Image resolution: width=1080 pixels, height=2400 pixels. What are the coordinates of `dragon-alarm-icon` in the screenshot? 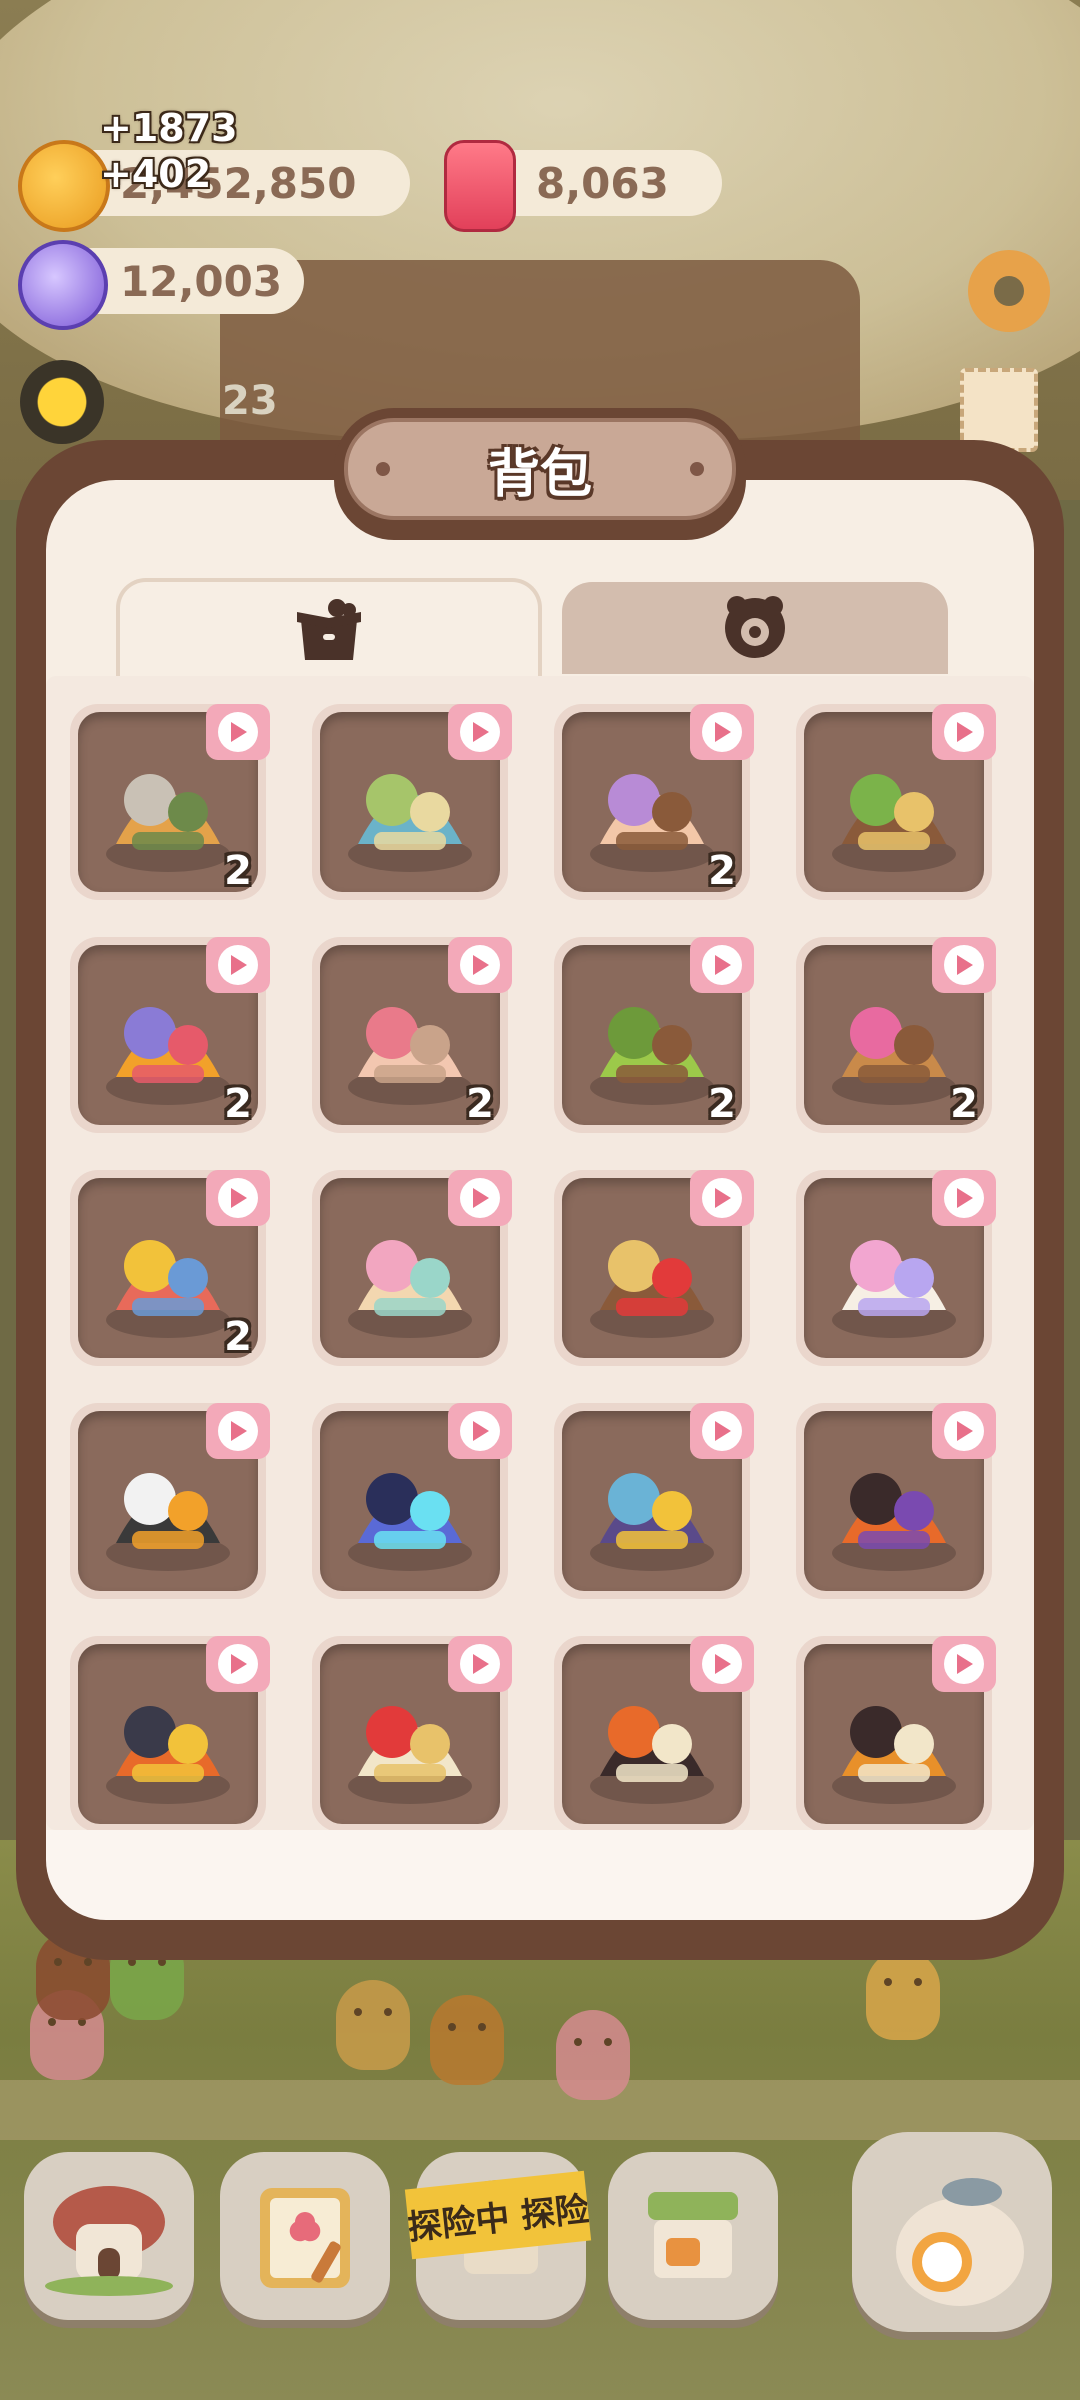 It's located at (960, 2242).